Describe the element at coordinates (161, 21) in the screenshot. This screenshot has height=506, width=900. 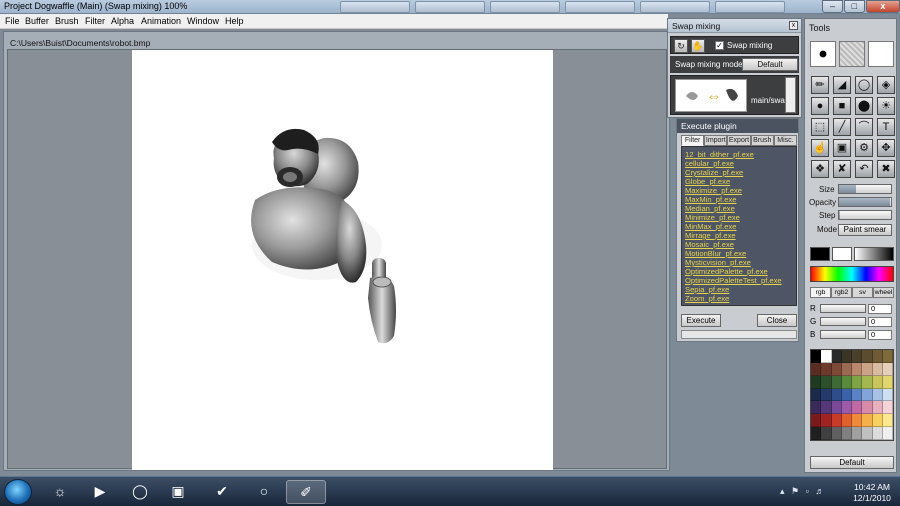
I see `menu-animation: Animation` at that location.